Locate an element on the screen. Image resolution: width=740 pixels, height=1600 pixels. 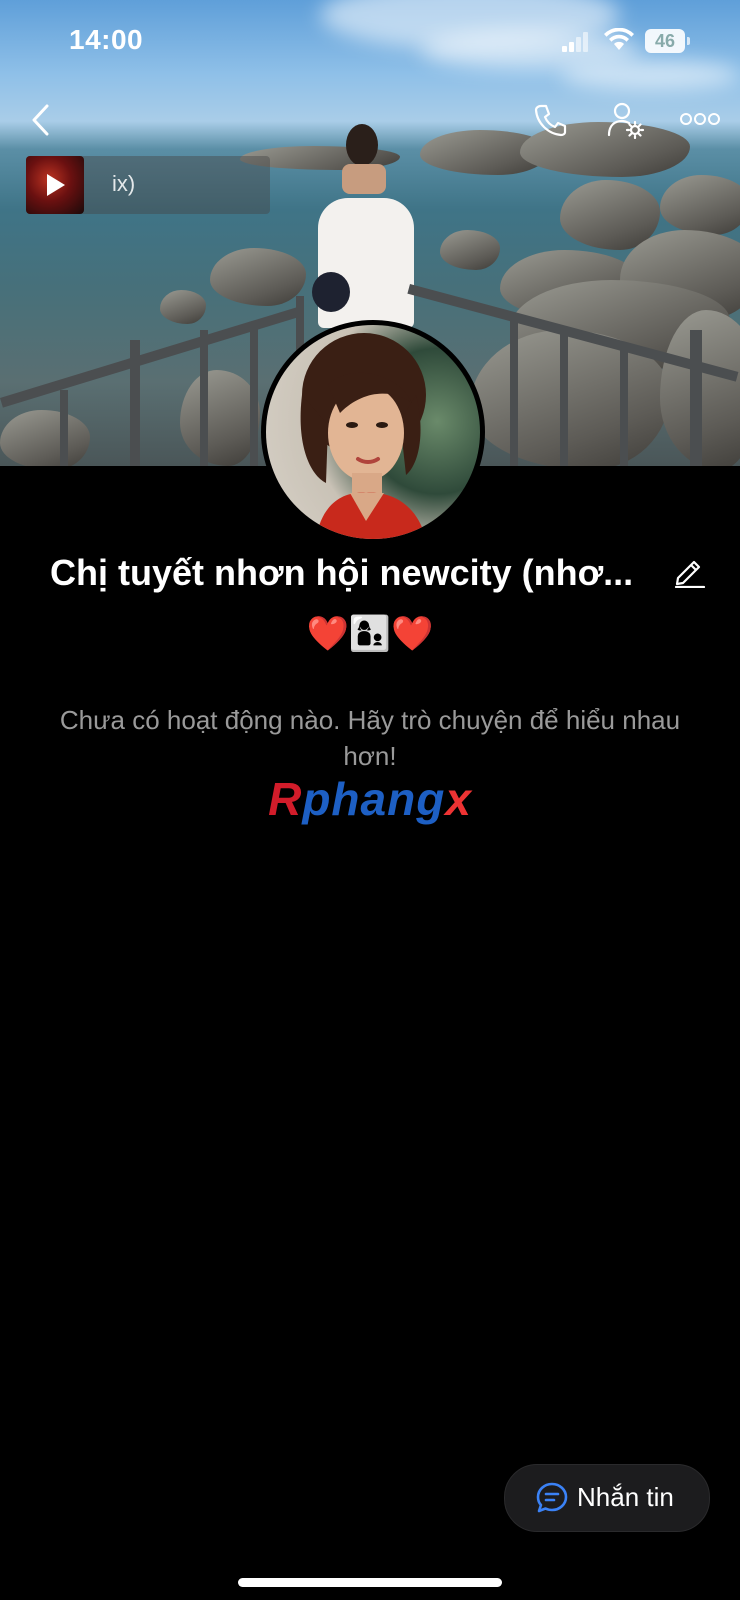
profile-music-chip: ix) is located at coordinates (148, 185).